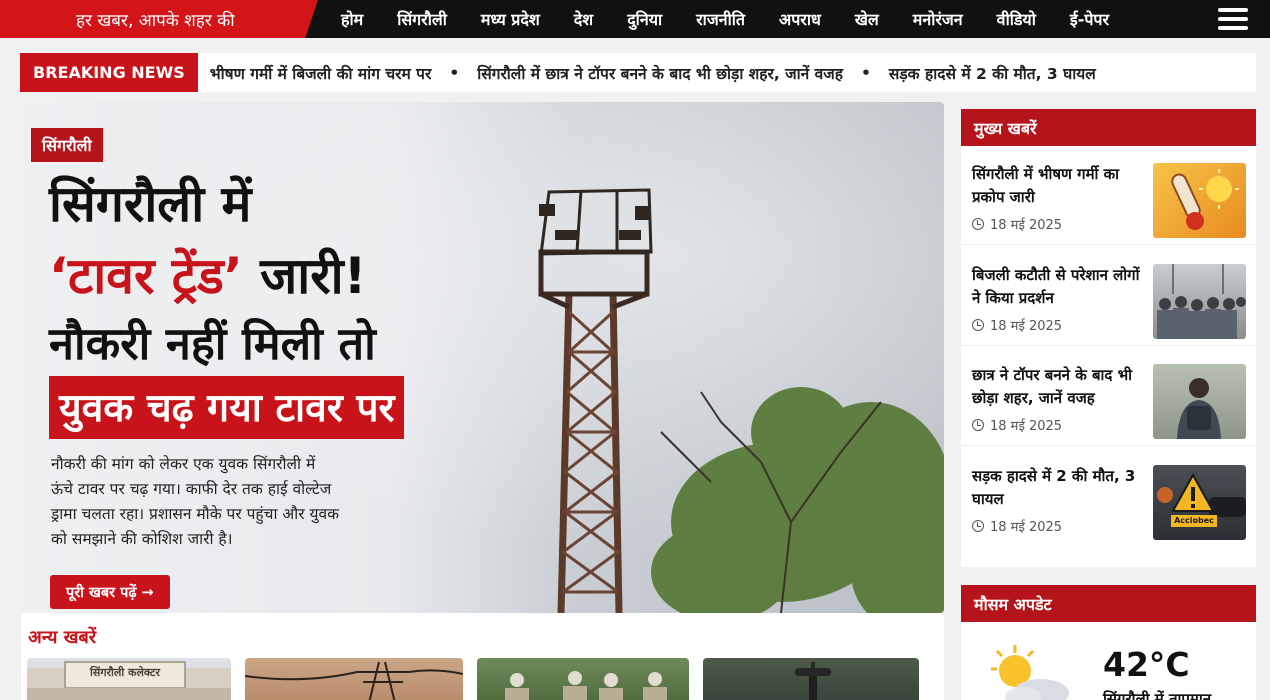 This screenshot has width=1270, height=700. Describe the element at coordinates (159, 19) in the screenshot. I see `site-tagline: हर खबर, आपके शहर की` at that location.